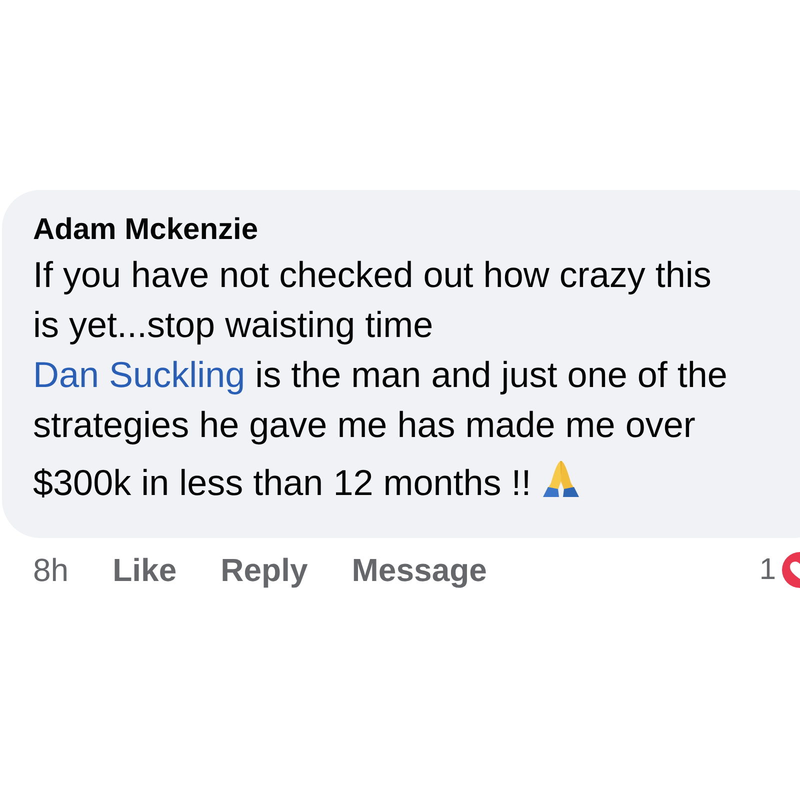  Describe the element at coordinates (419, 570) in the screenshot. I see `action-link: Message` at that location.